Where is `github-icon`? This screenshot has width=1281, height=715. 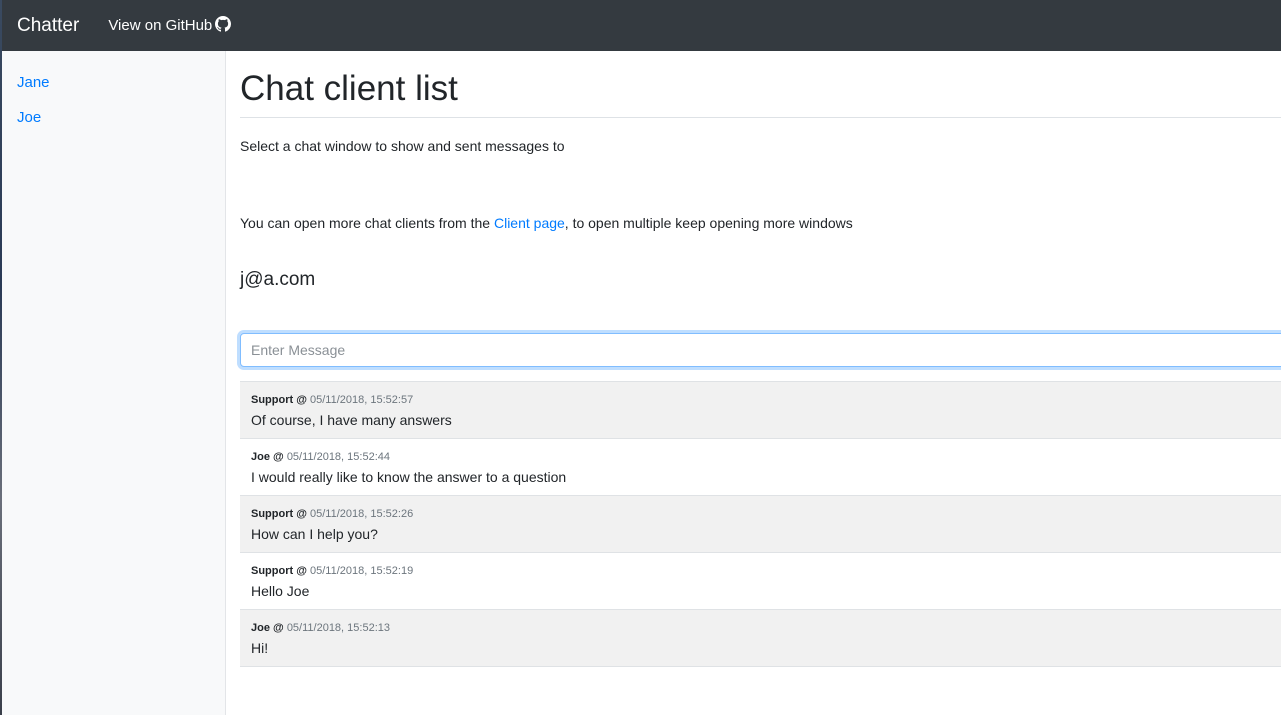 github-icon is located at coordinates (223, 23).